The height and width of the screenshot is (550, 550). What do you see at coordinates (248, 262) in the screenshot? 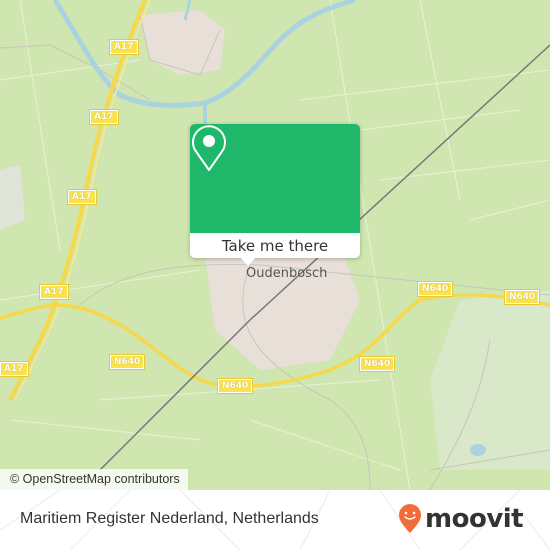
I see `popup-pointer` at bounding box center [248, 262].